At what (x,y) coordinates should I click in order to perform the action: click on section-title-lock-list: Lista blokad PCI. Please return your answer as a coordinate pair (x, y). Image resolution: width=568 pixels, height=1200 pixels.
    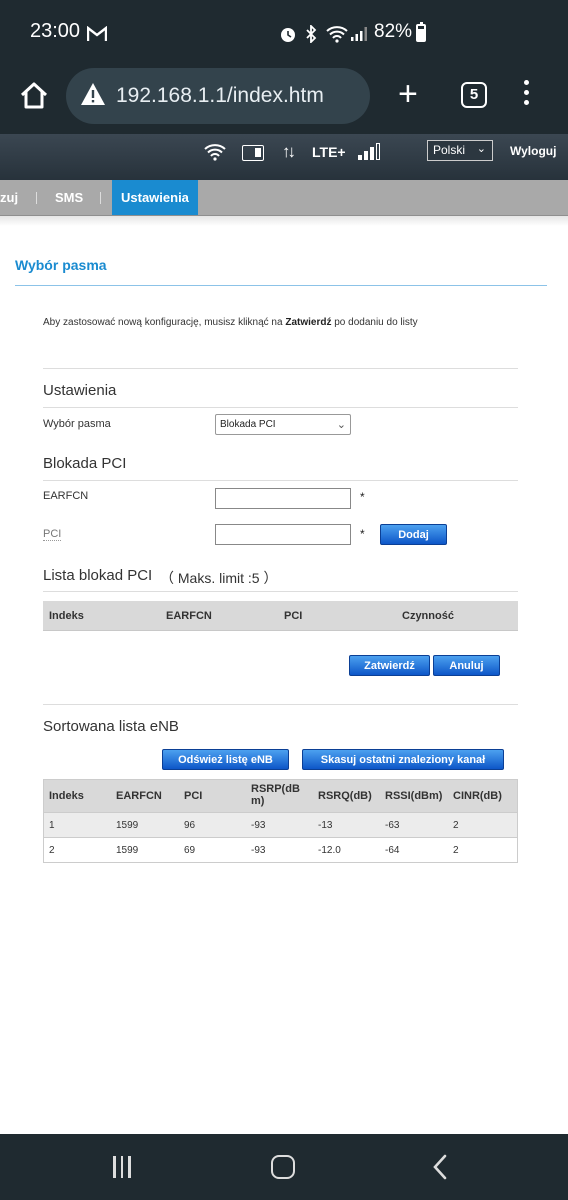
    Looking at the image, I should click on (98, 575).